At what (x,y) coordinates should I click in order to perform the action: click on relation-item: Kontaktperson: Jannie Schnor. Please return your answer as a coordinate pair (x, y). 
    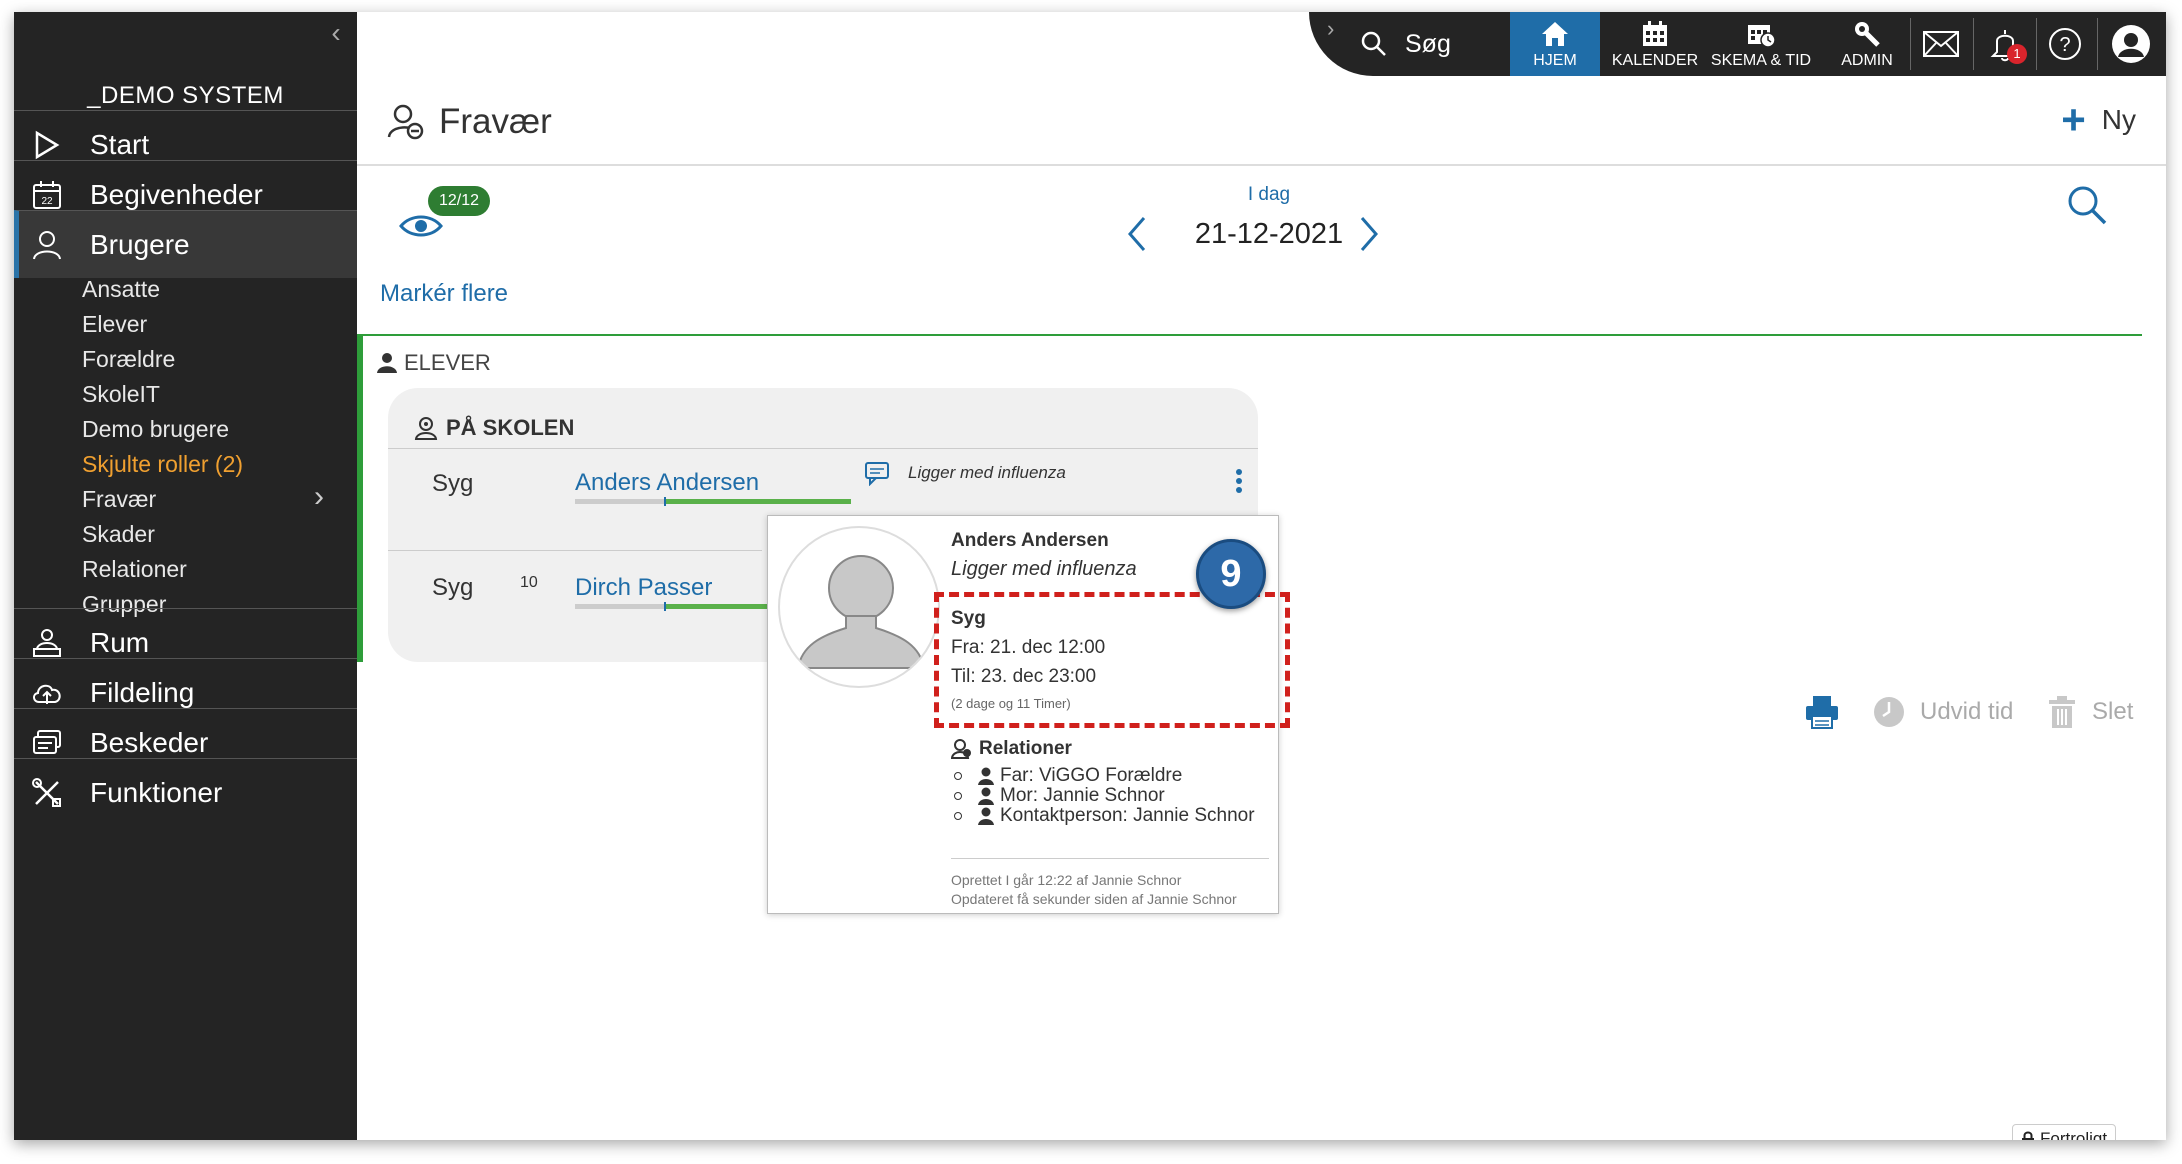
    Looking at the image, I should click on (1104, 816).